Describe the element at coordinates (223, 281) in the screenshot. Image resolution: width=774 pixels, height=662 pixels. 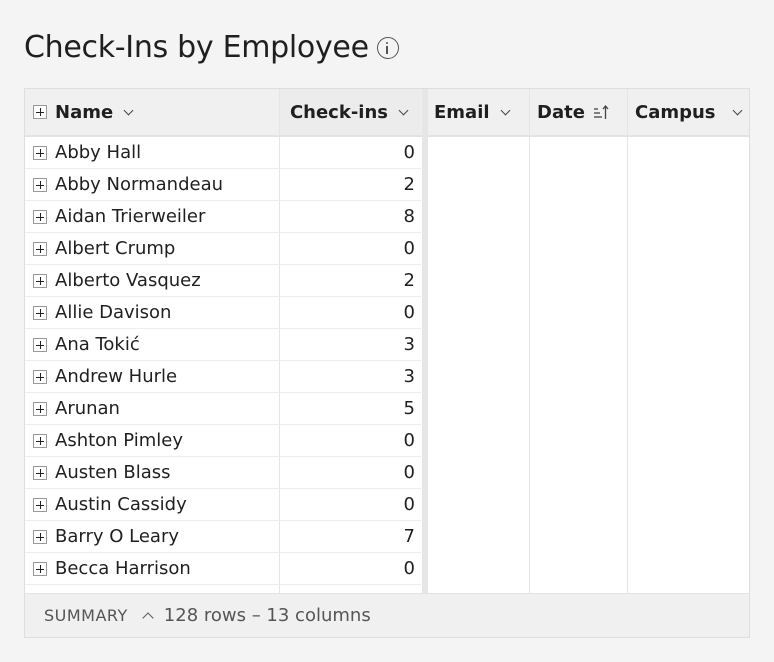
I see `table-row: Alberto Vasquez 2` at that location.